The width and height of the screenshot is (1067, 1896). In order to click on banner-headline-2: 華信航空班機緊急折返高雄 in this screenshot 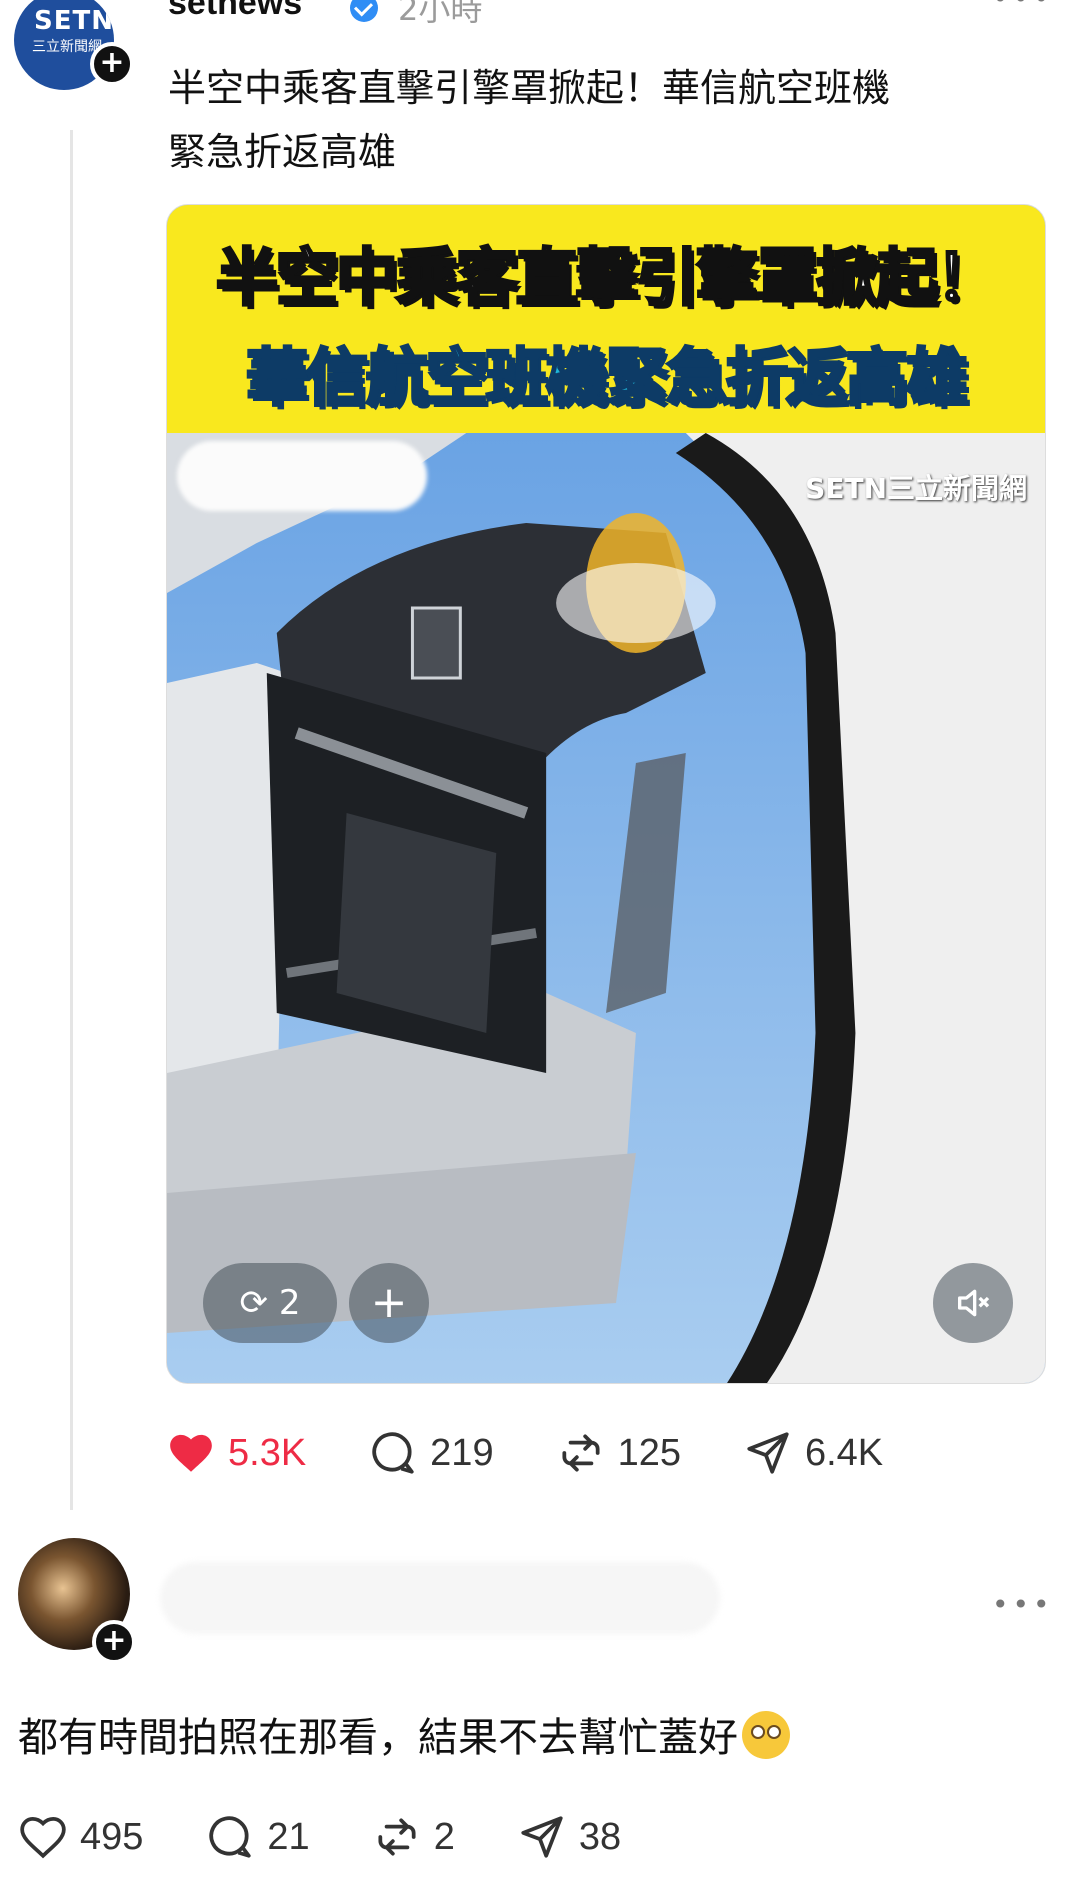, I will do `click(606, 378)`.